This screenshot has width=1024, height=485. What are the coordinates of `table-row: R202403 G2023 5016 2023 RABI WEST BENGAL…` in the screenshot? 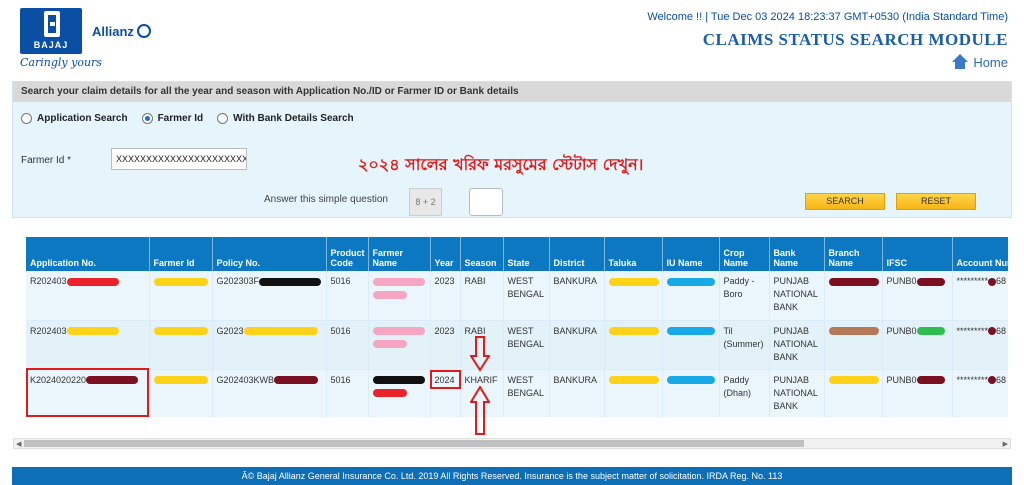 It's located at (517, 345).